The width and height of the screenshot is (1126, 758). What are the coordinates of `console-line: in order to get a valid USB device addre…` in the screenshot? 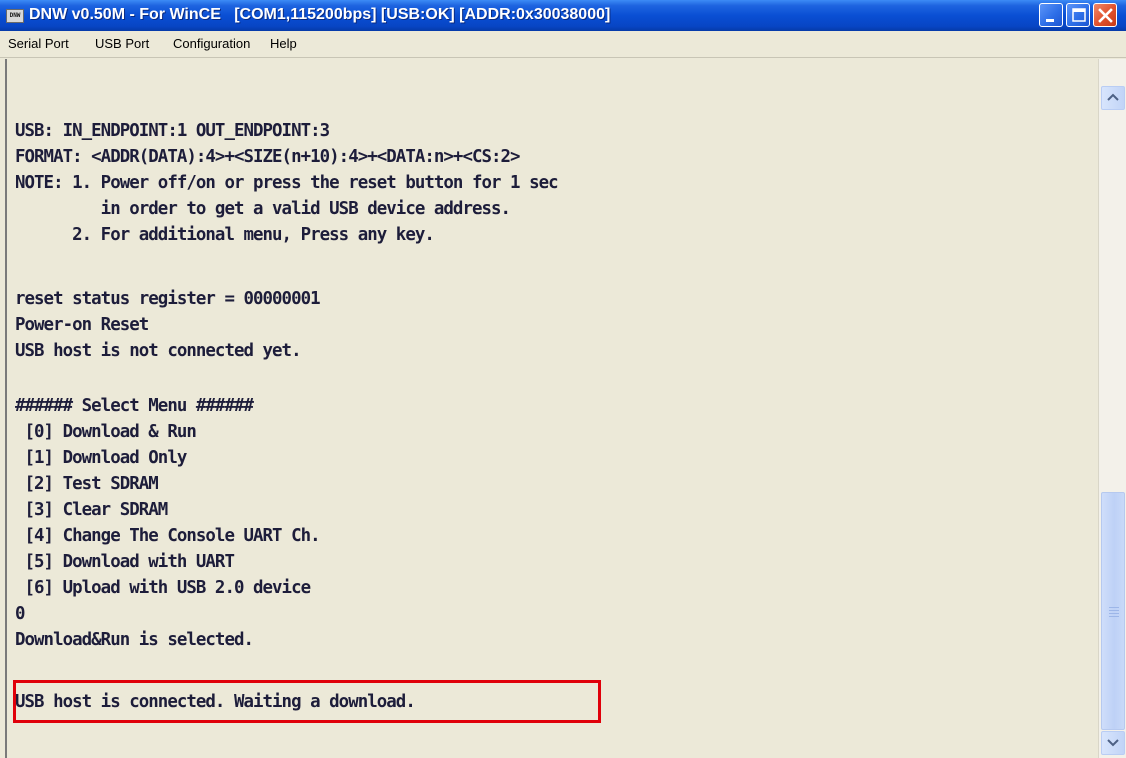 It's located at (263, 209).